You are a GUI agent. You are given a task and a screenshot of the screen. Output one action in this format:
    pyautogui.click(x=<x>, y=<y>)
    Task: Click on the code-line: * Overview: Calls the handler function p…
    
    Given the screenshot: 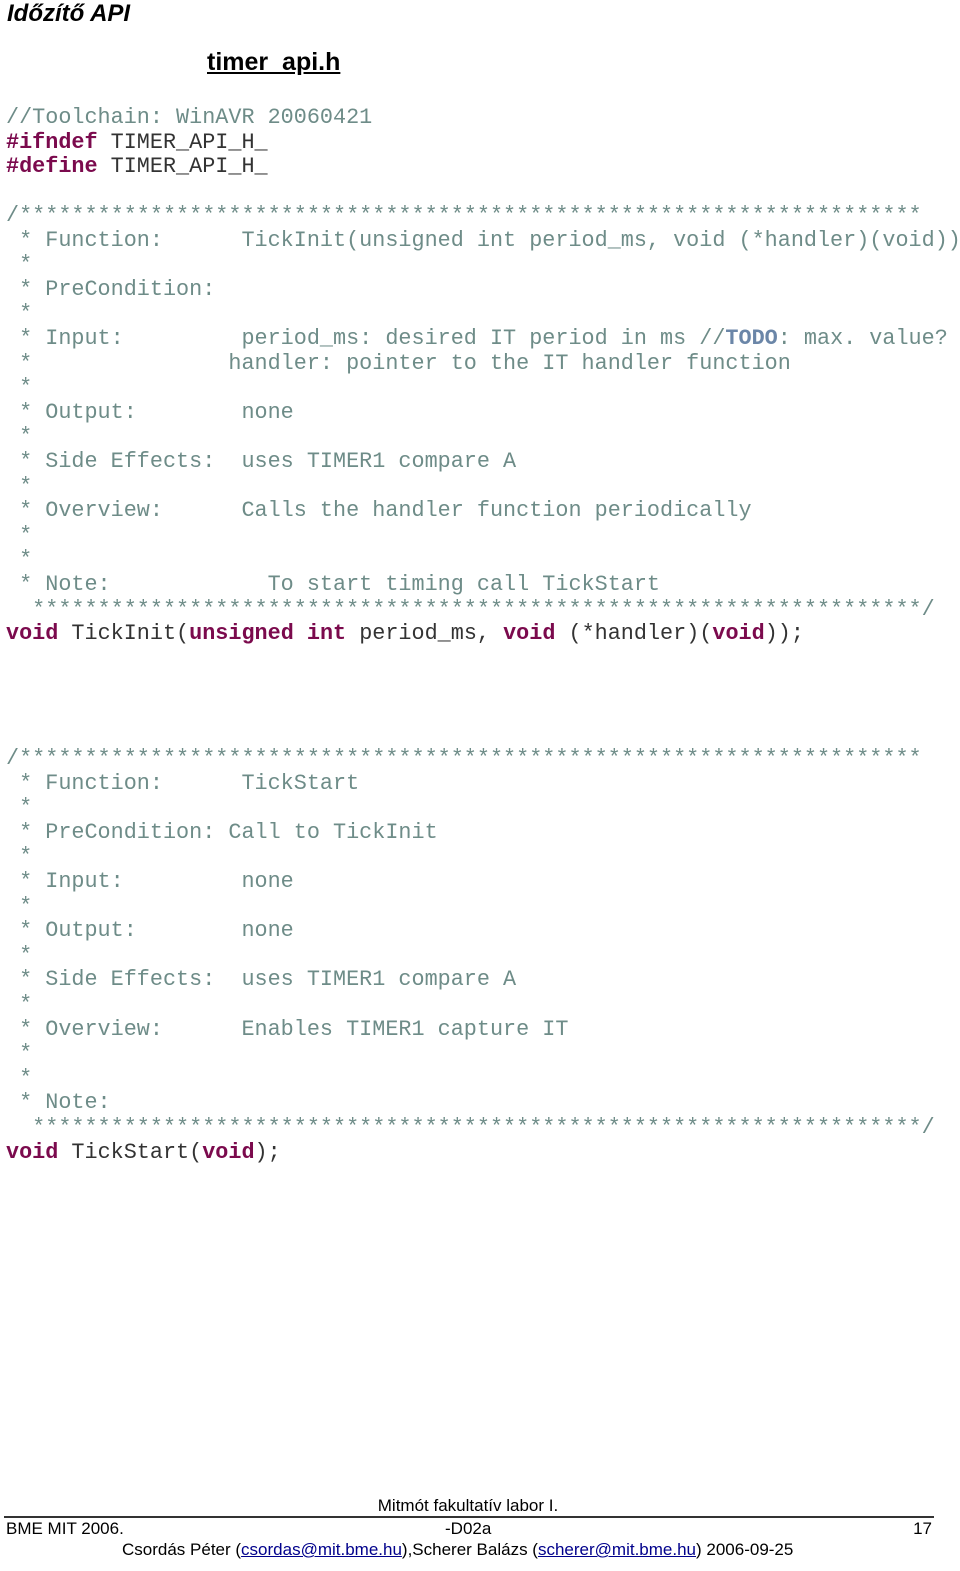 What is the action you would take?
    pyautogui.click(x=483, y=511)
    